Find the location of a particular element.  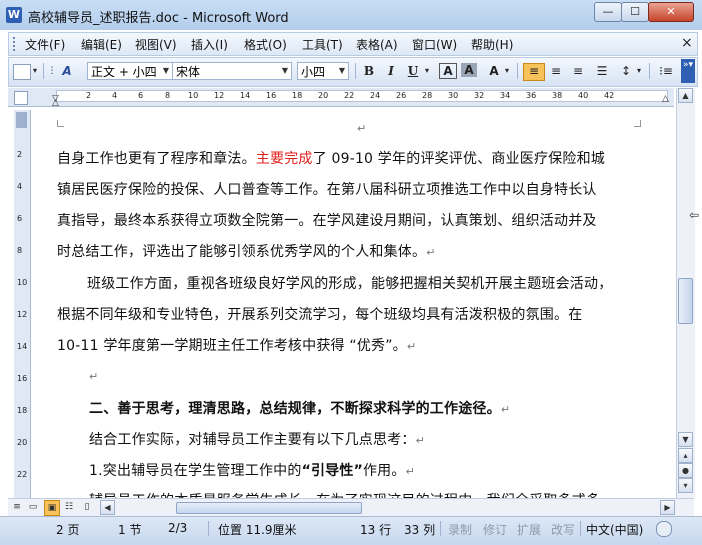

doc-line: 根据不同年级和专业特色，开展系列交流学习，每个班级均具有活泼积极的氛围。在 is located at coordinates (320, 315).